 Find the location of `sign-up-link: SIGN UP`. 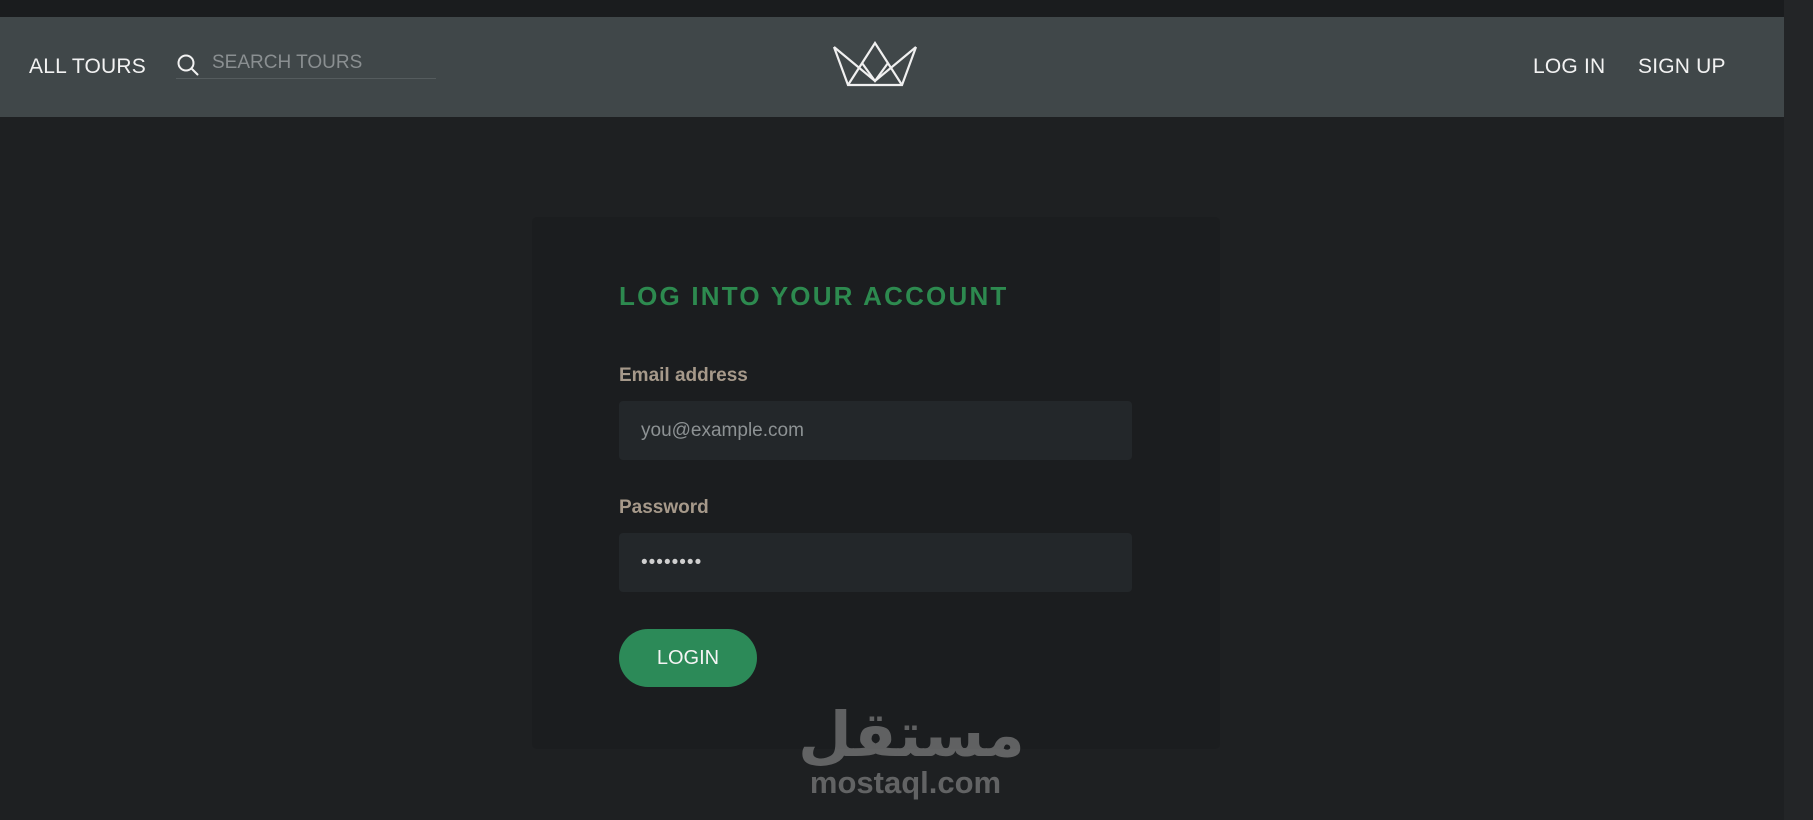

sign-up-link: SIGN UP is located at coordinates (1682, 67).